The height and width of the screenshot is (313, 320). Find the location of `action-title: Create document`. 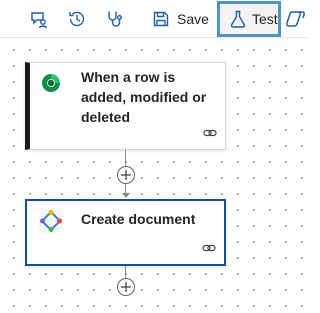

action-title: Create document is located at coordinates (138, 219).